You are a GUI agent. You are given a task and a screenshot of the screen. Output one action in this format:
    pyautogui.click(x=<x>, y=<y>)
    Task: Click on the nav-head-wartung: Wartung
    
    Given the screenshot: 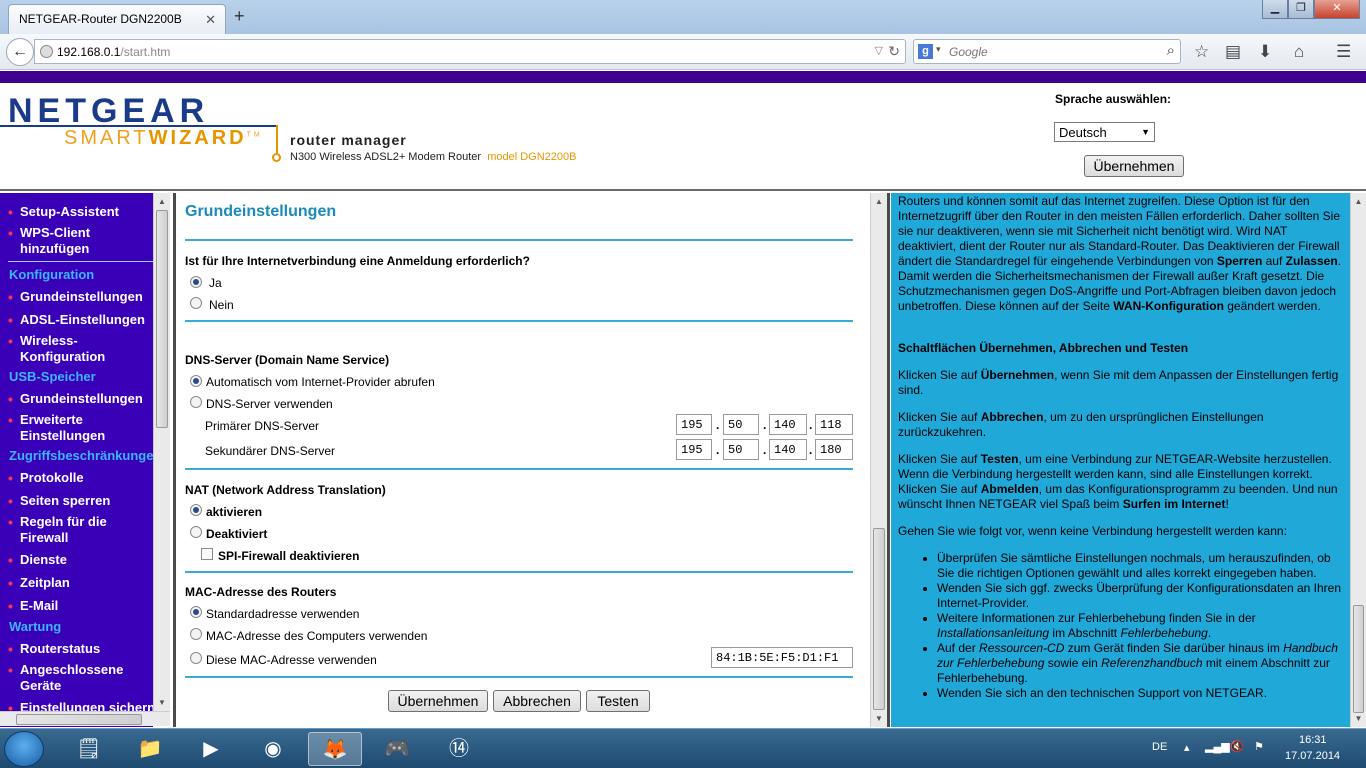 What is the action you would take?
    pyautogui.click(x=35, y=627)
    